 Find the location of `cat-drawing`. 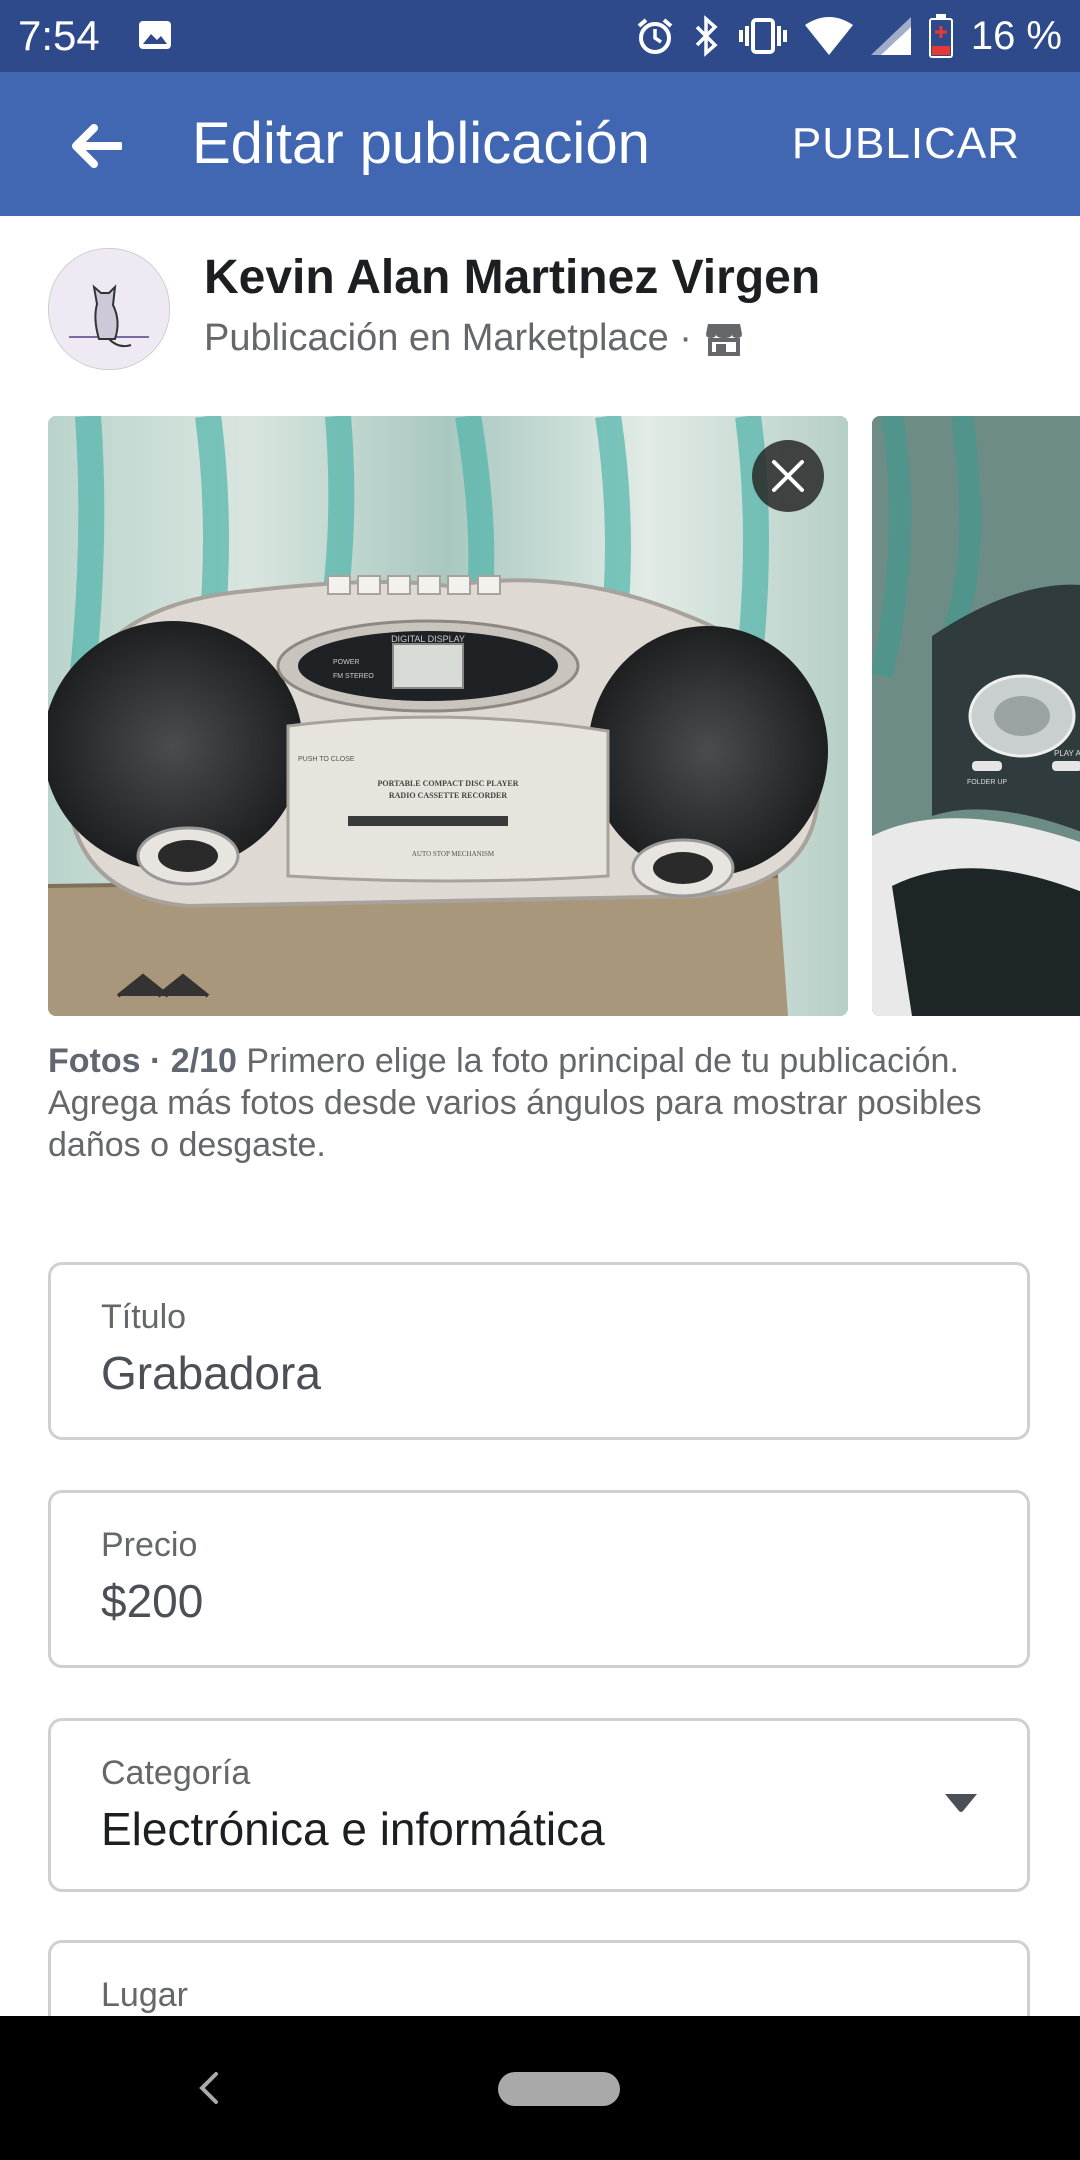

cat-drawing is located at coordinates (109, 309).